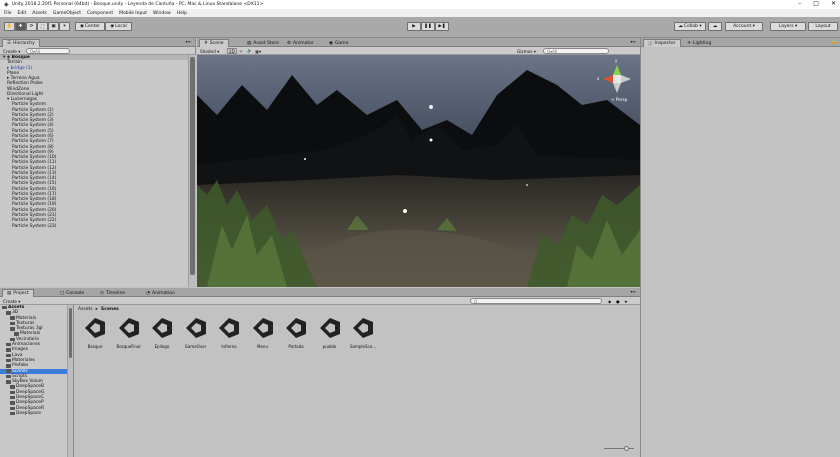 The width and height of the screenshot is (840, 457). I want to click on project-create-dropdown: Create ▾, so click(11, 301).